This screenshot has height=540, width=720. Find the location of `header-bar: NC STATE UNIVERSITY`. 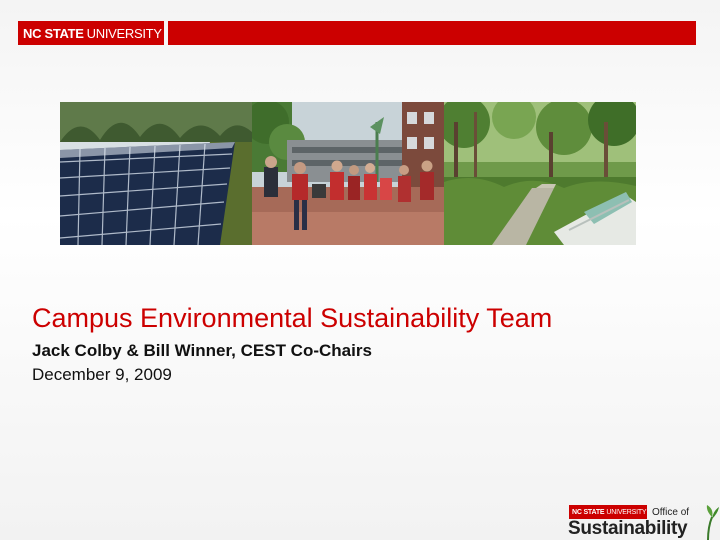

header-bar: NC STATE UNIVERSITY is located at coordinates (360, 30).